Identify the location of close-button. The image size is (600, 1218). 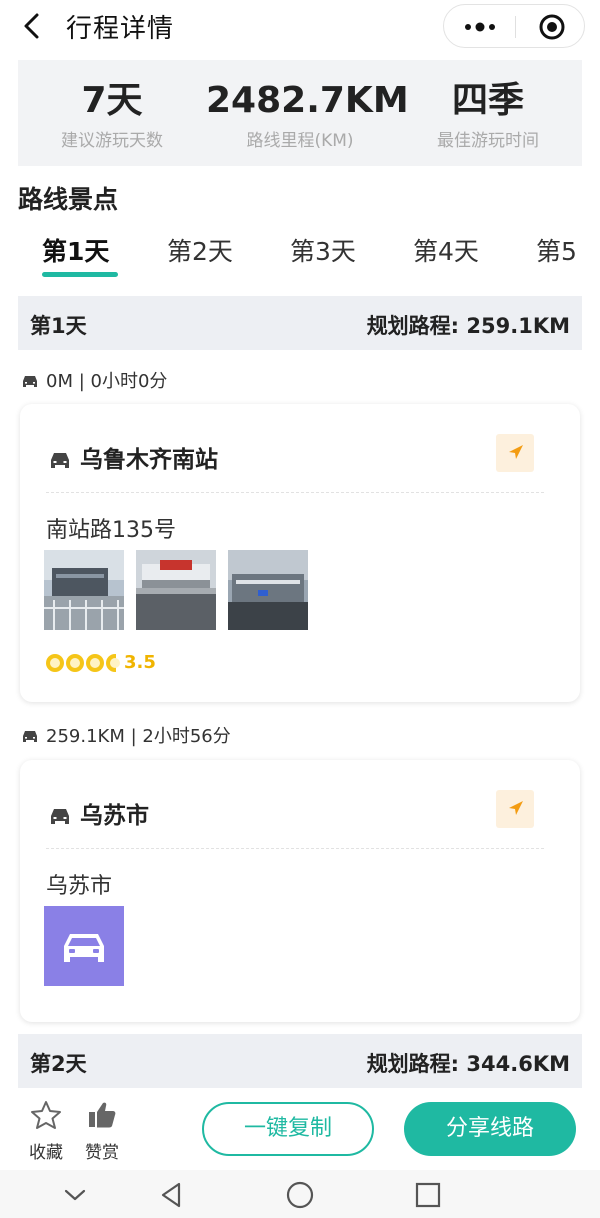
(551, 27).